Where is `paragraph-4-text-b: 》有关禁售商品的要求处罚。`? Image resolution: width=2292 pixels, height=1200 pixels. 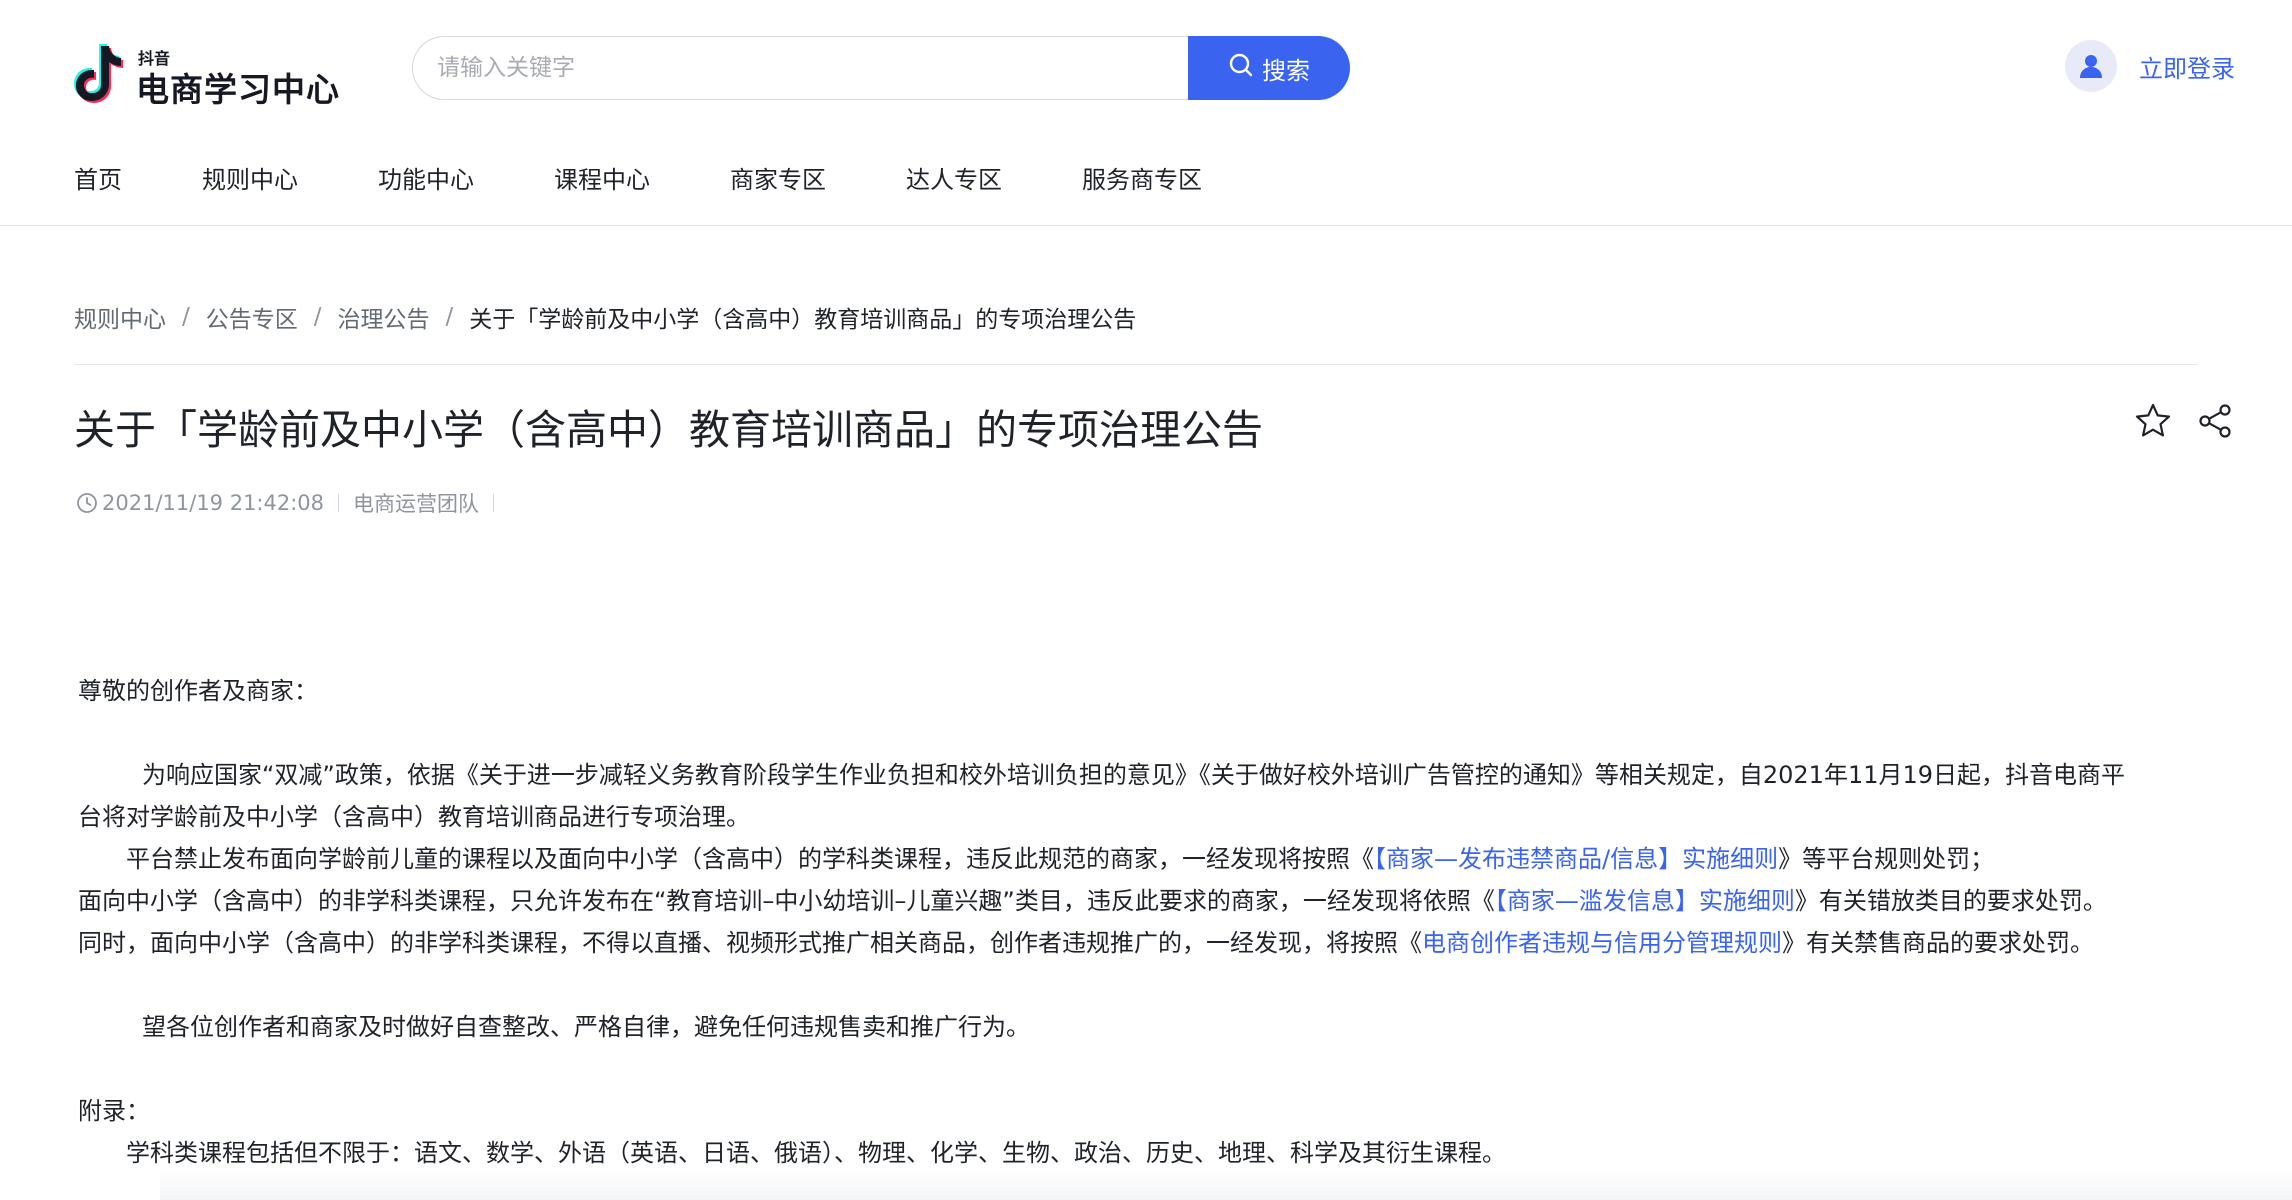 paragraph-4-text-b: 》有关禁售商品的要求处罚。 is located at coordinates (1938, 943).